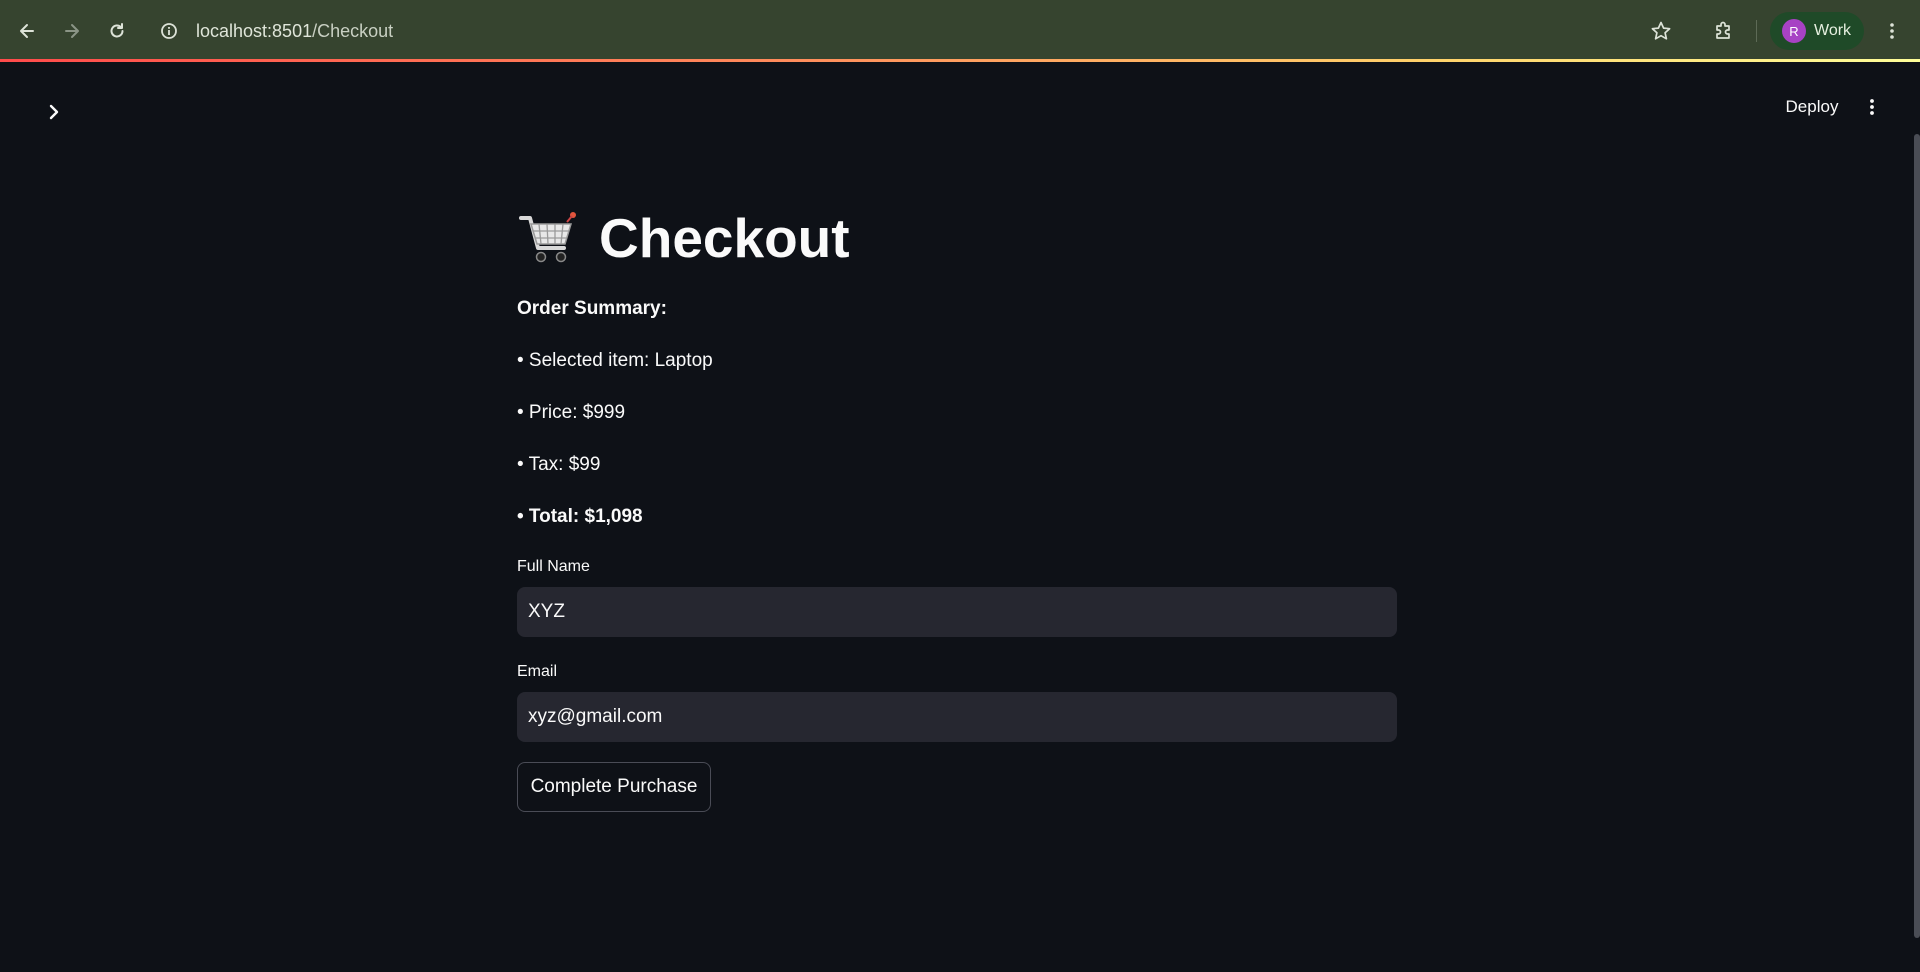  I want to click on bookmark-button, so click(1661, 31).